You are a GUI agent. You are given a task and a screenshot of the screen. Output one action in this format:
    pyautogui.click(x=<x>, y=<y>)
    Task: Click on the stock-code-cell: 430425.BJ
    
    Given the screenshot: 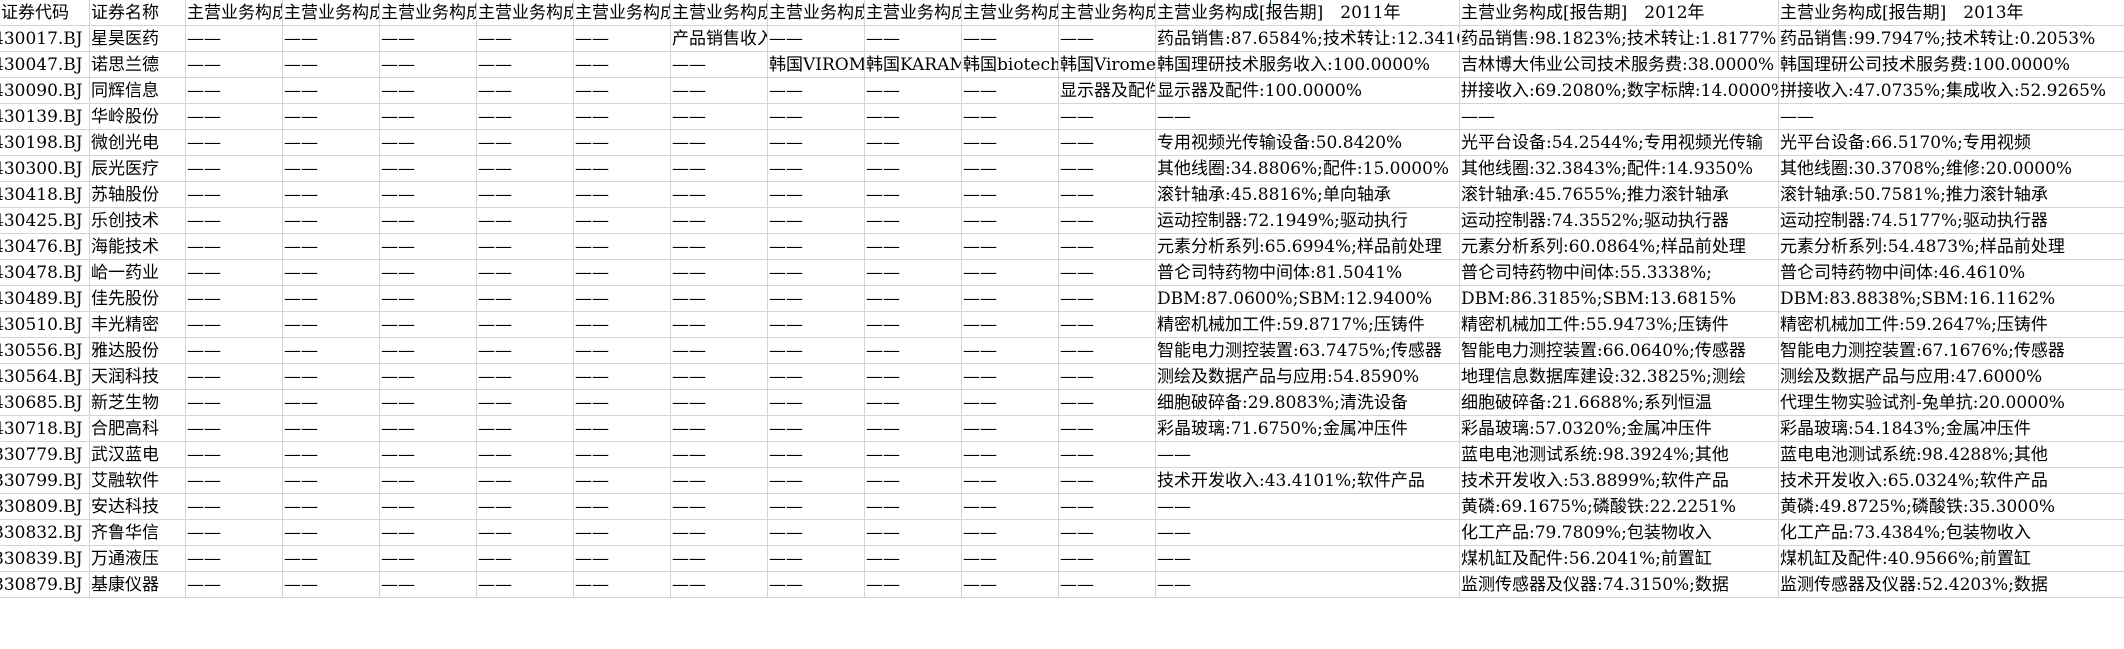 What is the action you would take?
    pyautogui.click(x=45, y=221)
    